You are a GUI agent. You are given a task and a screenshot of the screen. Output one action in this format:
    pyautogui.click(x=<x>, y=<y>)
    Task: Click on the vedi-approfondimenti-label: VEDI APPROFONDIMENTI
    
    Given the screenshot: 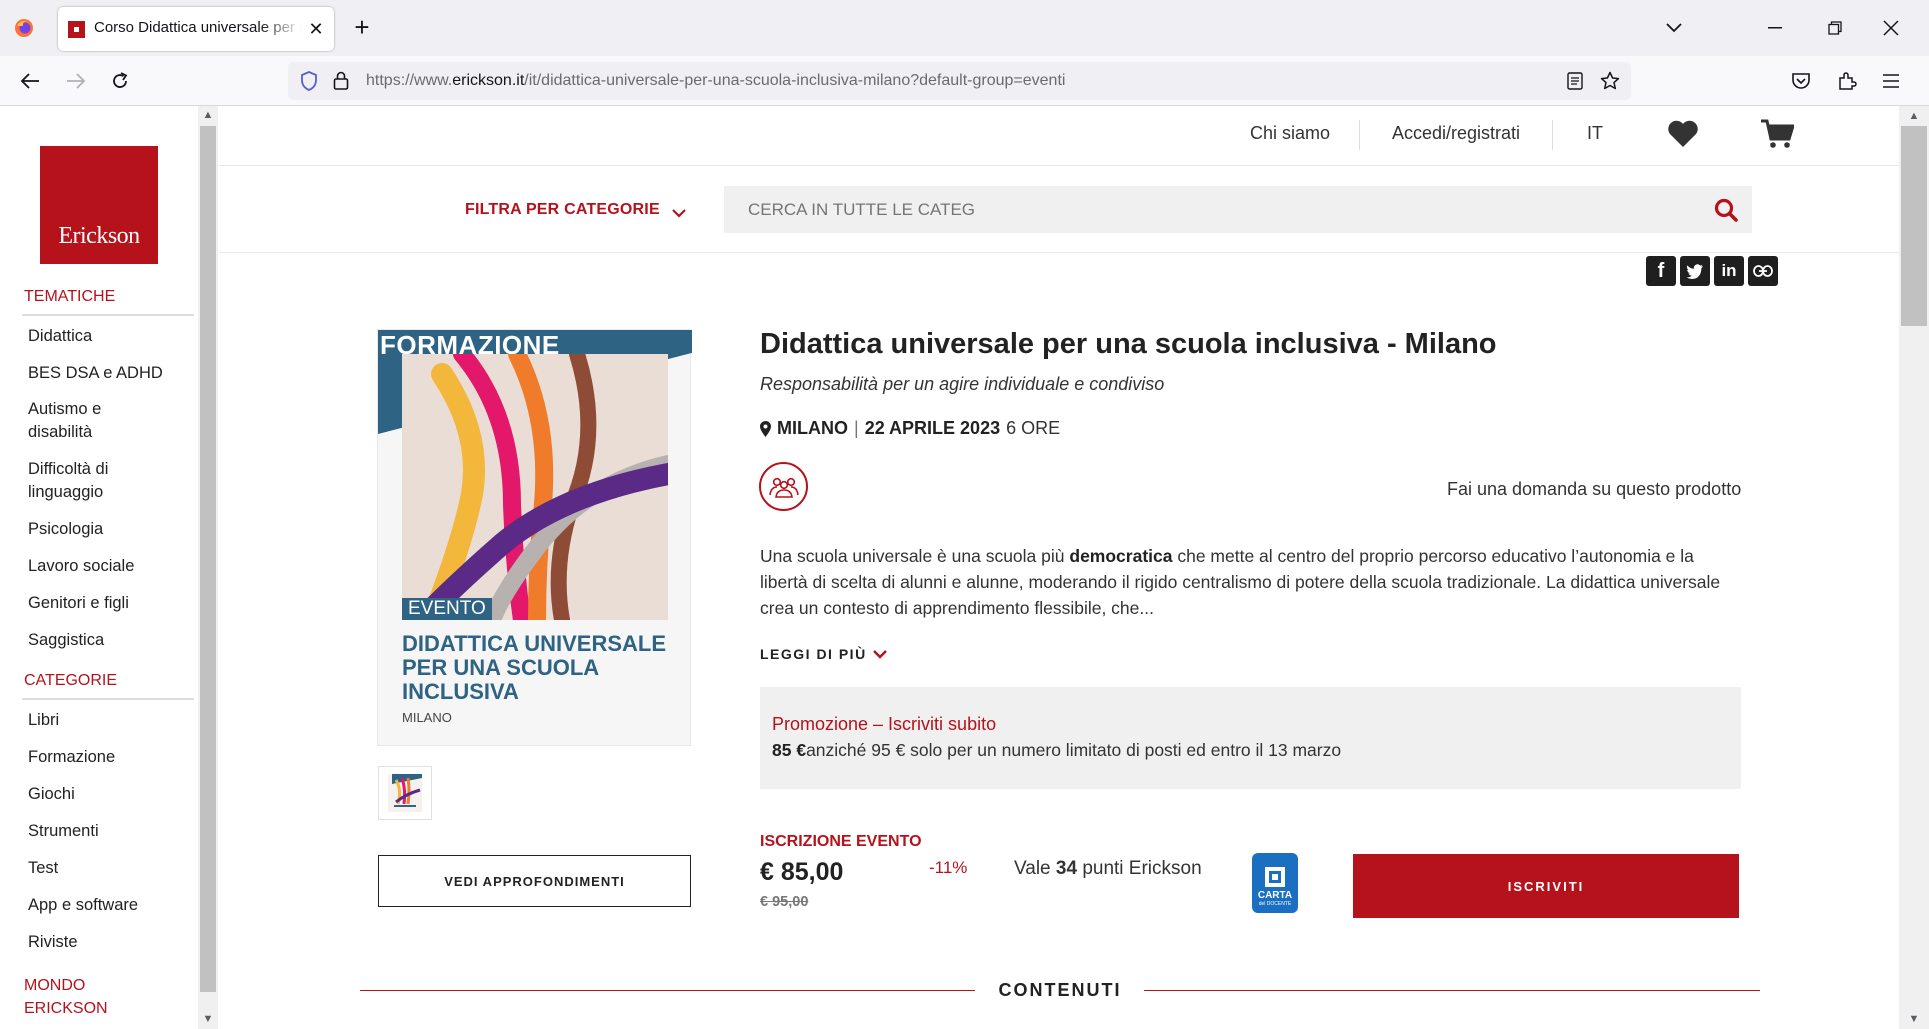 What is the action you would take?
    pyautogui.click(x=534, y=881)
    